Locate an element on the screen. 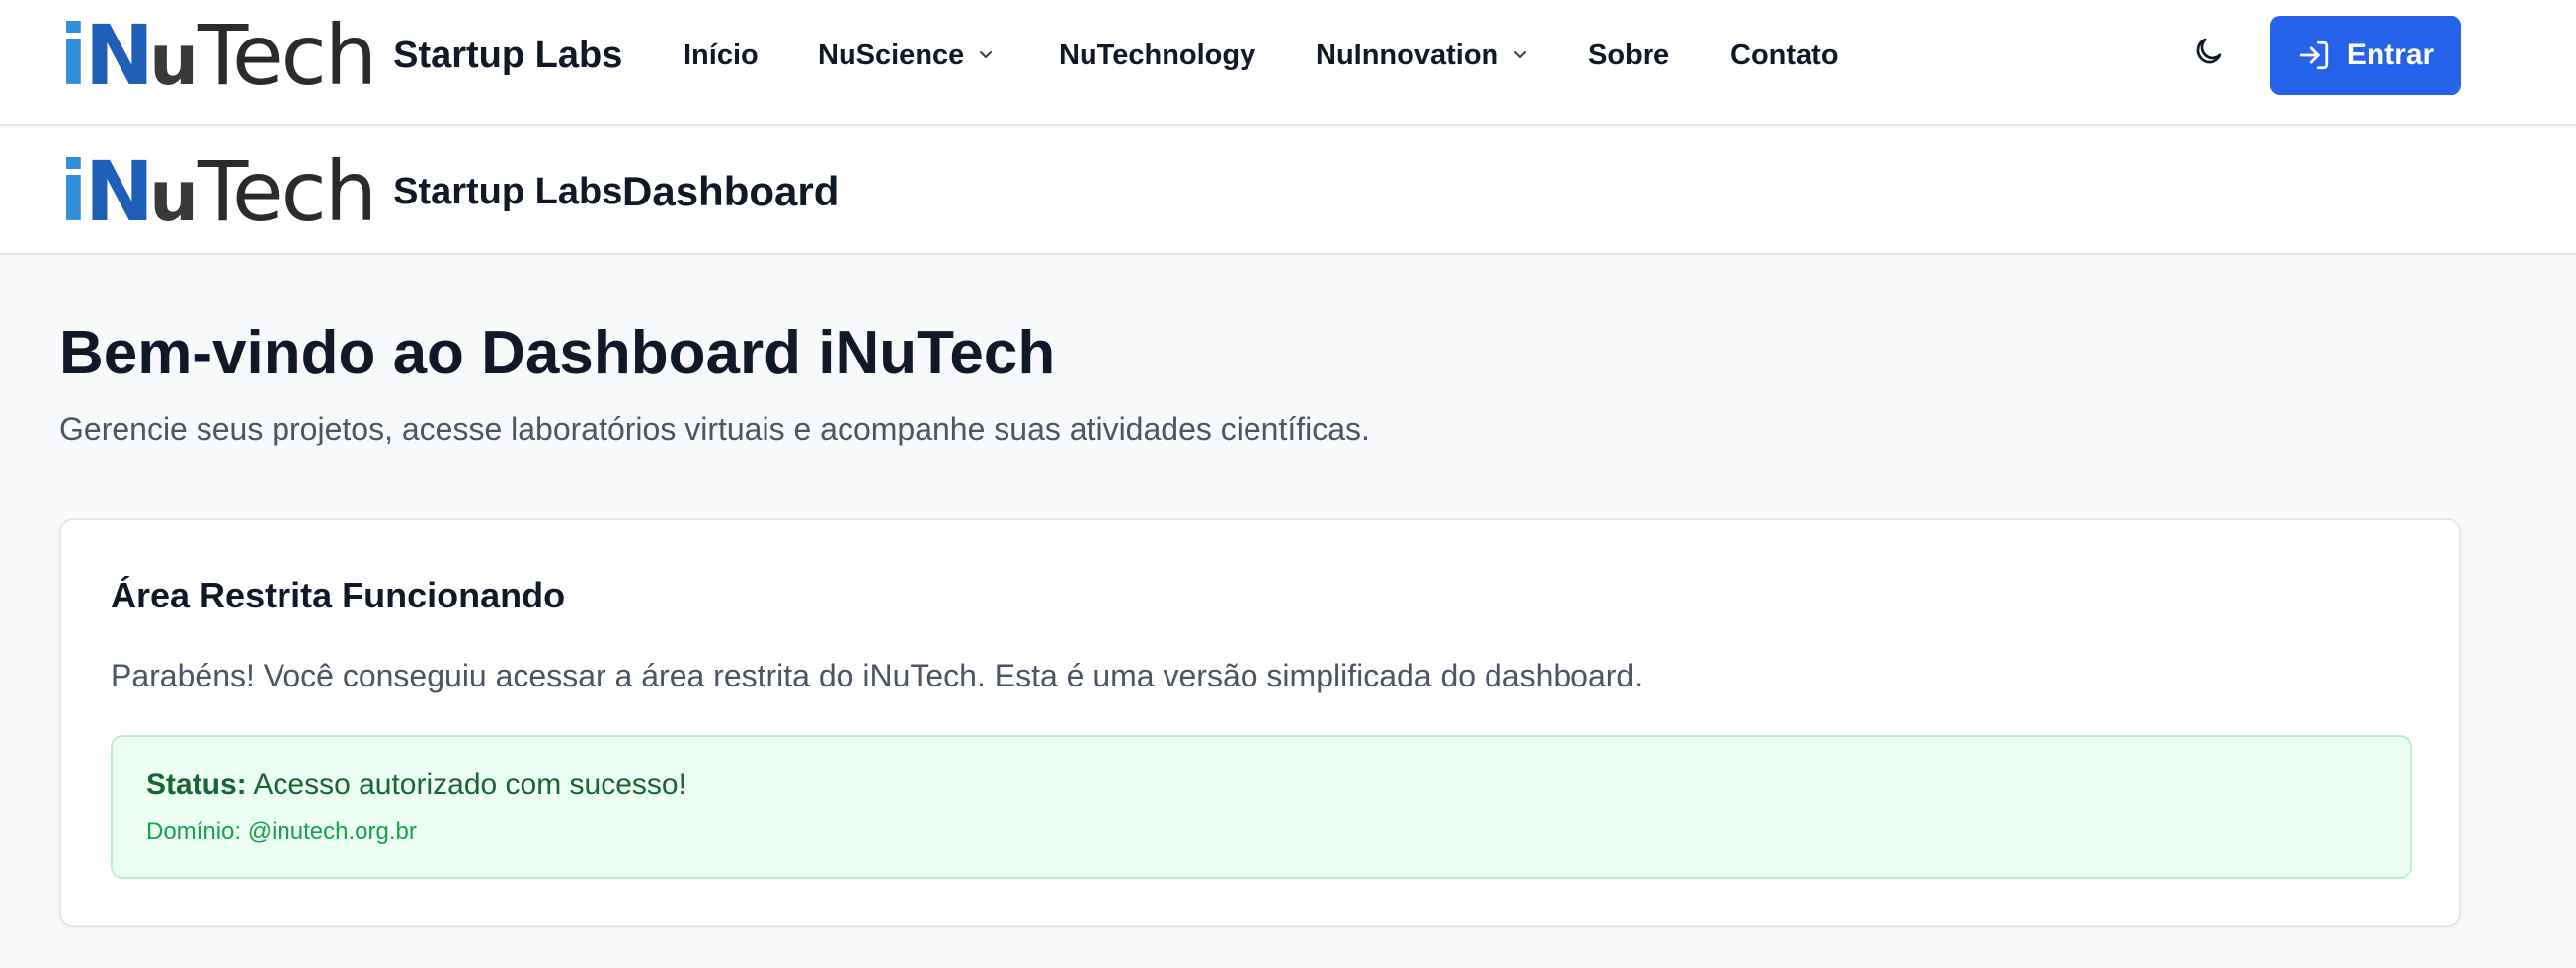 The height and width of the screenshot is (968, 2576). status-value: Acesso autorizado com sucesso! is located at coordinates (469, 785).